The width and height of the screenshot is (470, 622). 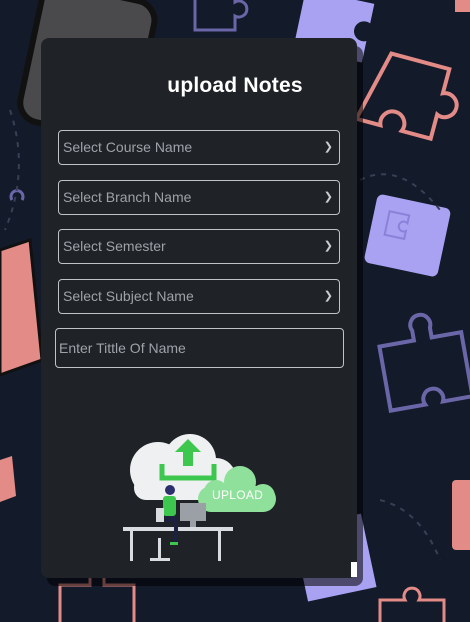 What do you see at coordinates (128, 296) in the screenshot?
I see `subject-select-placeholder: Select Subject Name` at bounding box center [128, 296].